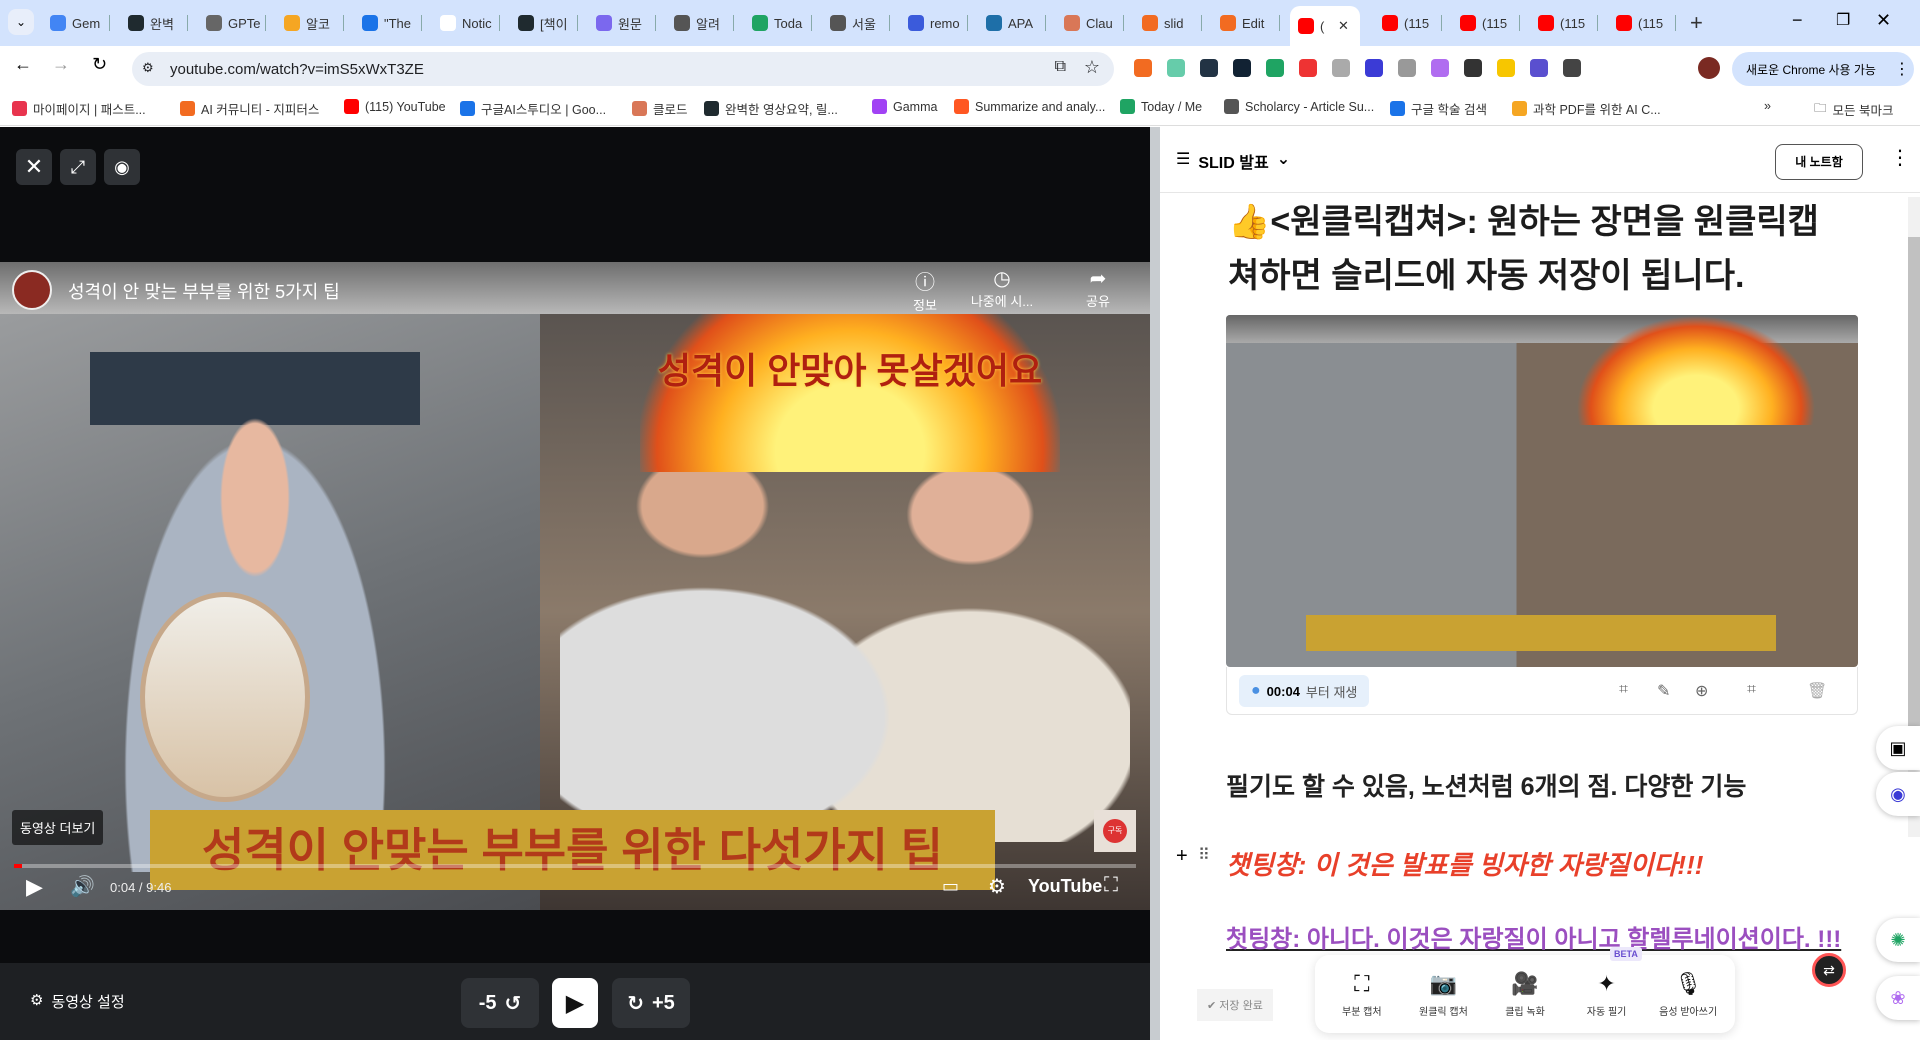  Describe the element at coordinates (1709, 68) in the screenshot. I see `profile-avatar` at that location.